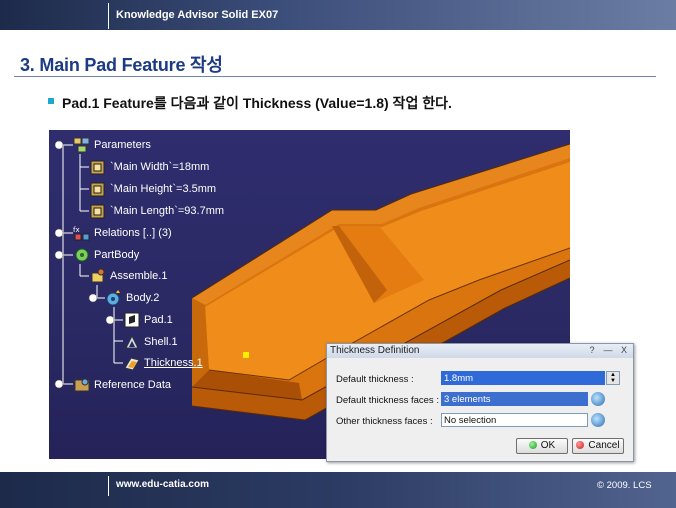  I want to click on default-thickness-label: Default thickness :, so click(375, 379).